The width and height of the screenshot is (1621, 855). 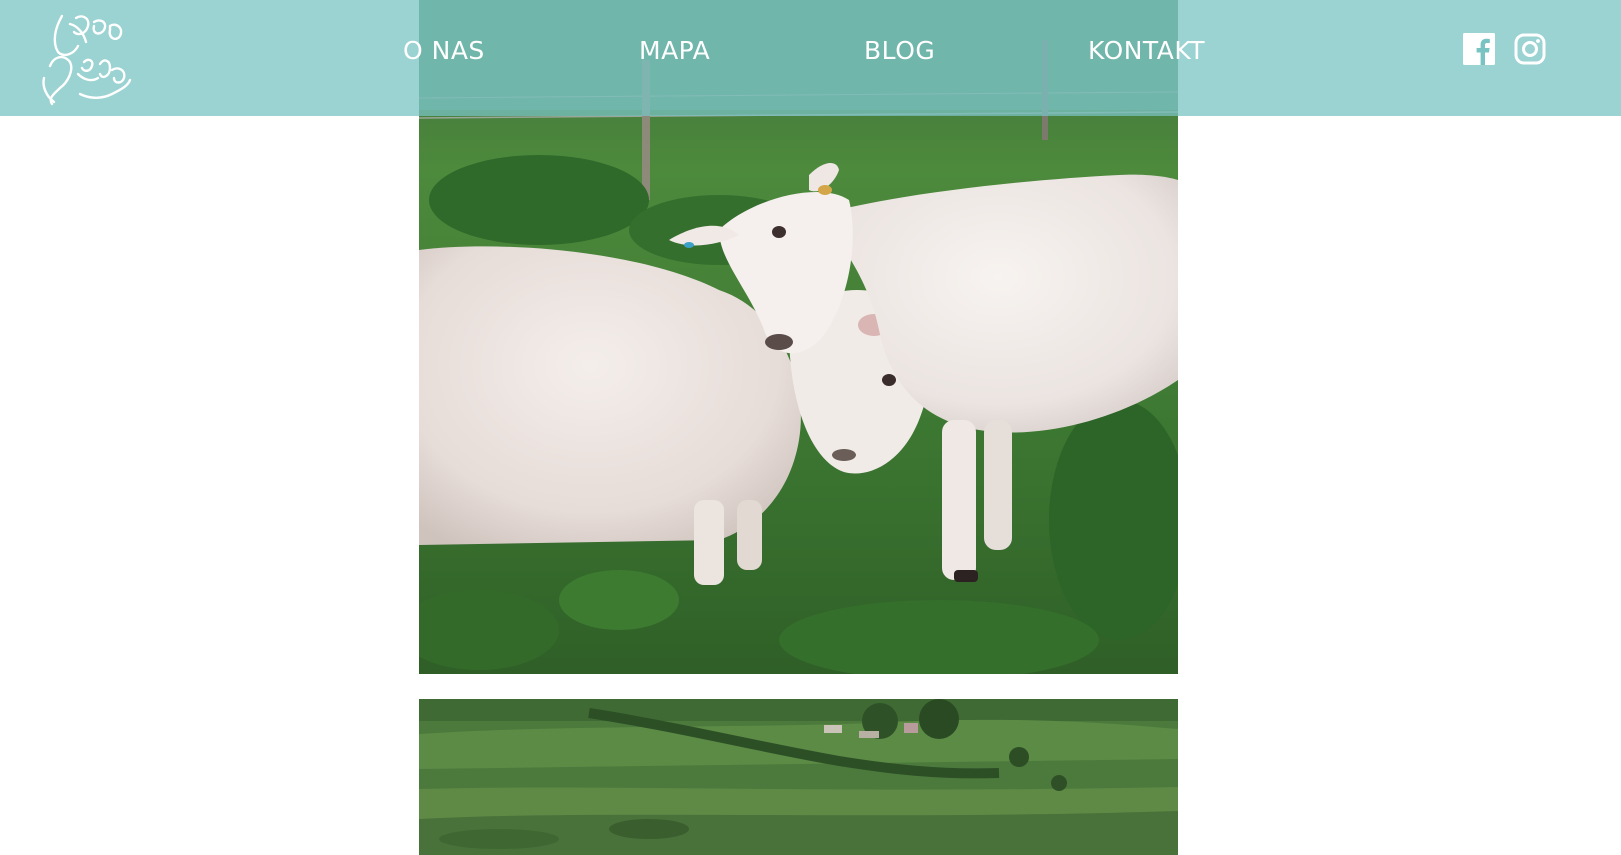 I want to click on facebook-link, so click(x=1479, y=49).